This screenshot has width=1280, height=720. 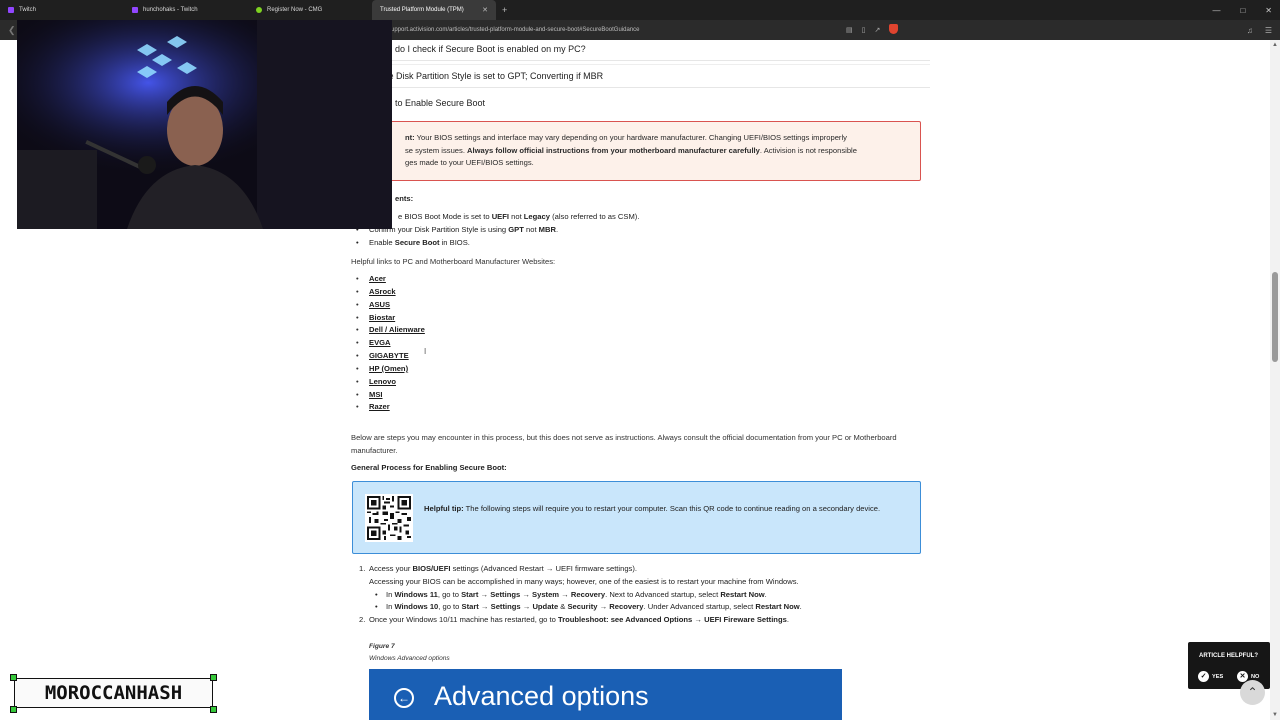 What do you see at coordinates (382, 381) in the screenshot?
I see `link-lenovo: Lenovo` at bounding box center [382, 381].